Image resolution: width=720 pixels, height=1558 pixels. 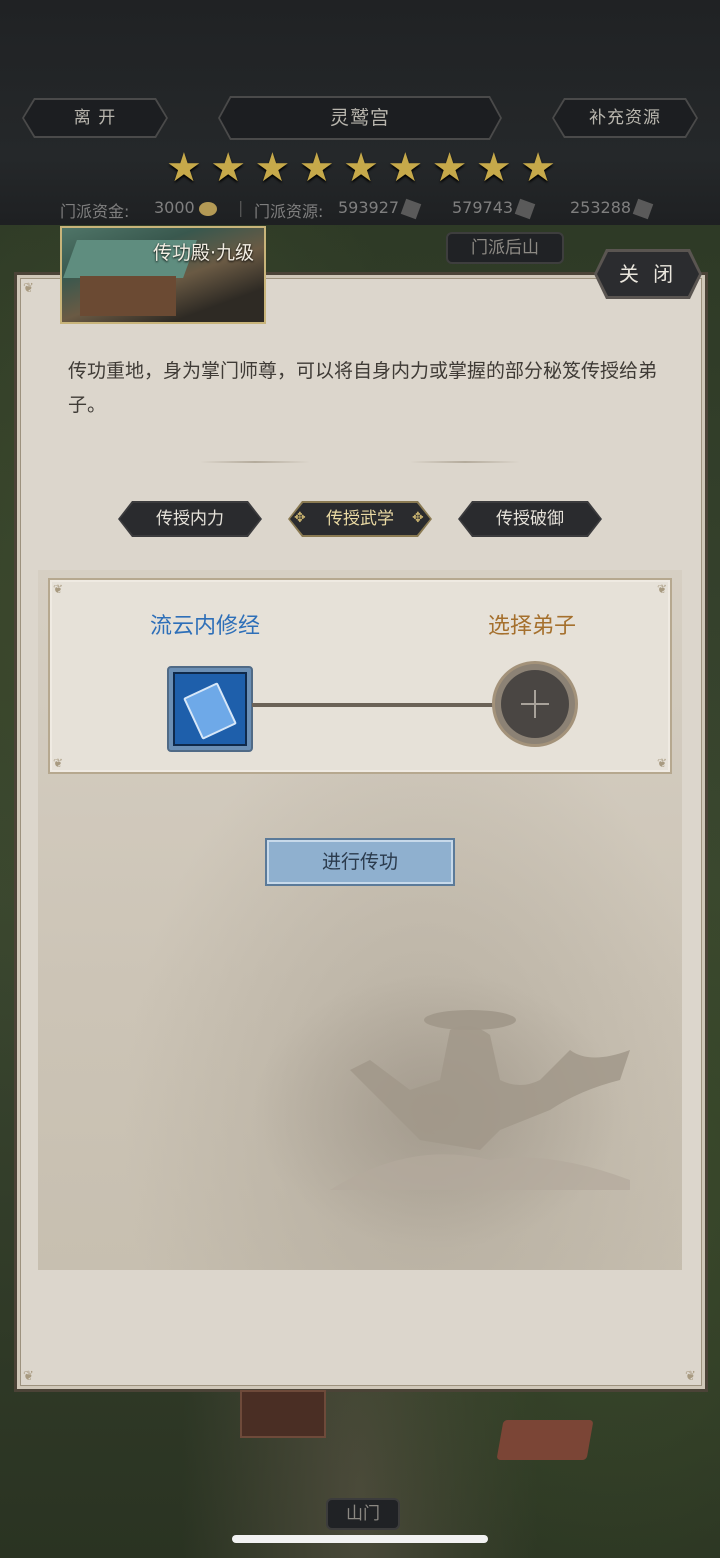 I want to click on funds-label: 门派资金:, so click(x=95, y=211).